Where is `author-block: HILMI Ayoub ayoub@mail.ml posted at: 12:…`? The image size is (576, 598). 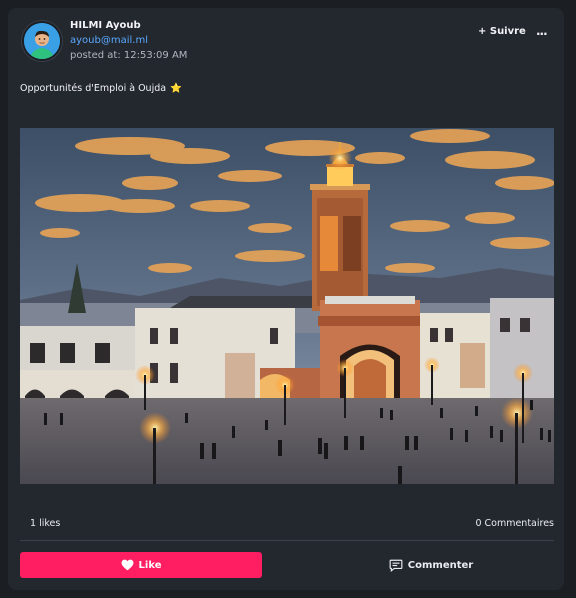 author-block: HILMI Ayoub ayoub@mail.ml posted at: 12:… is located at coordinates (128, 41).